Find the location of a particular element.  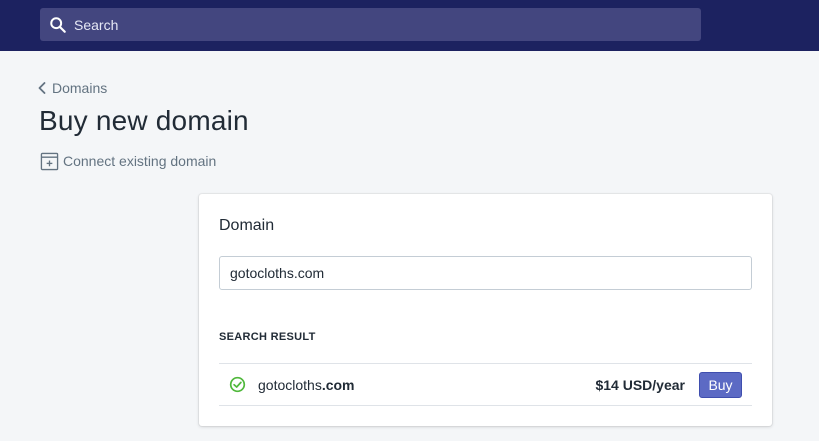

domain-input is located at coordinates (485, 273).